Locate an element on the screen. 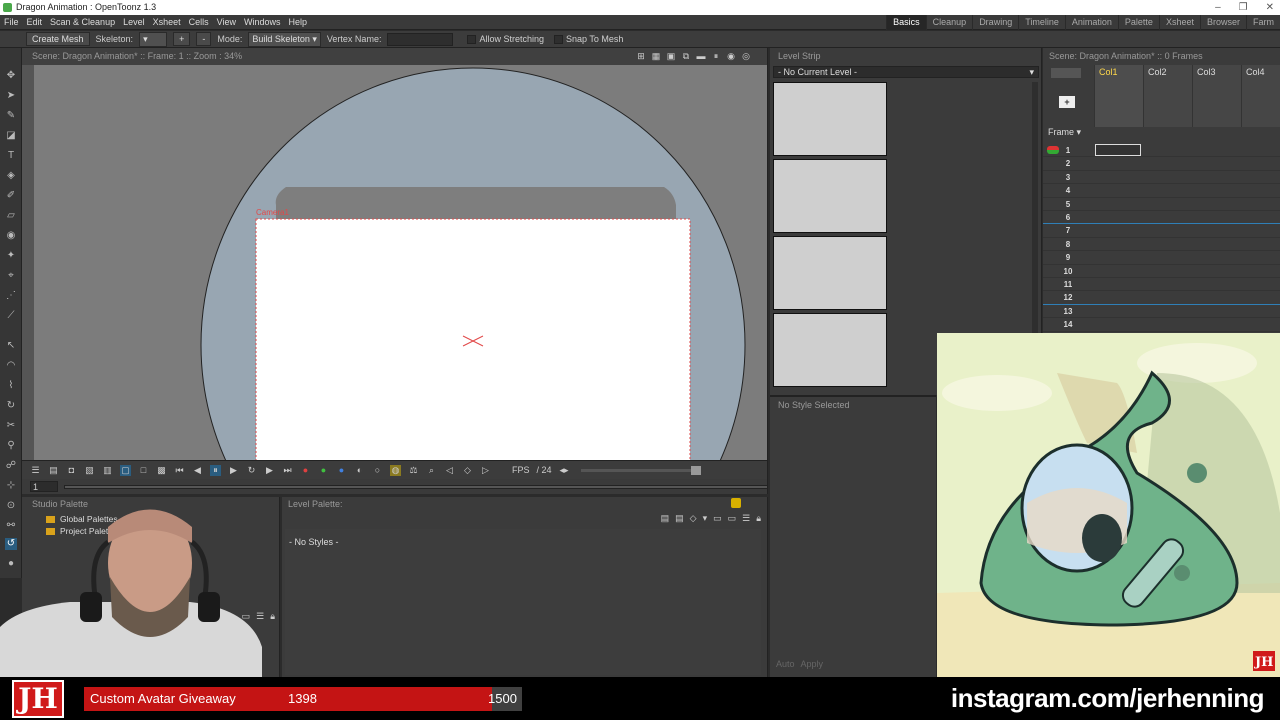  fps-slider-handle is located at coordinates (695, 470).